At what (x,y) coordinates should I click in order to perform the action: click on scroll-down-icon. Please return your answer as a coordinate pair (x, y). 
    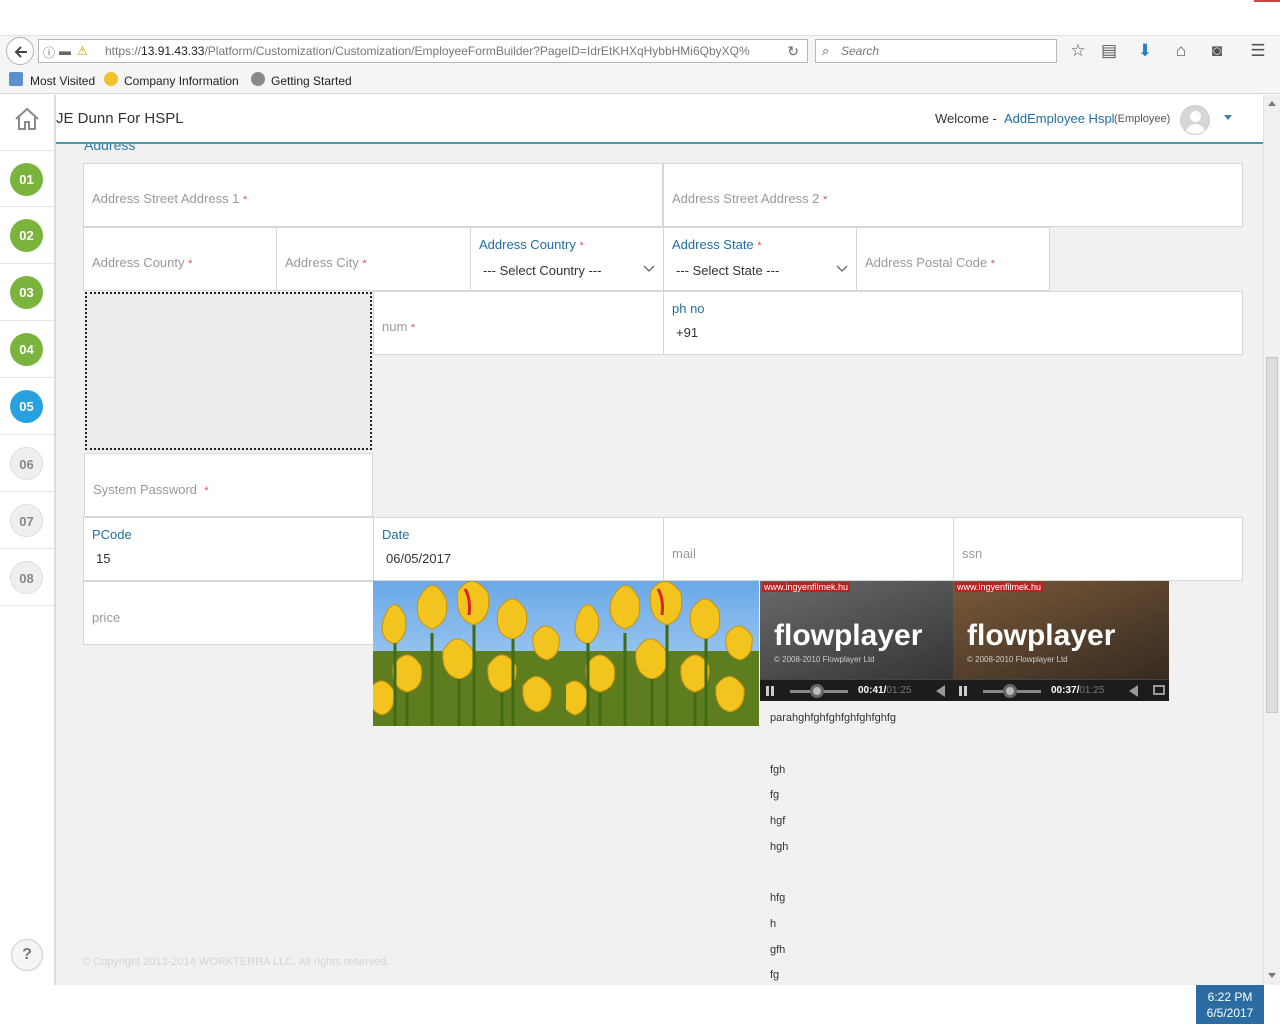
    Looking at the image, I should click on (1272, 975).